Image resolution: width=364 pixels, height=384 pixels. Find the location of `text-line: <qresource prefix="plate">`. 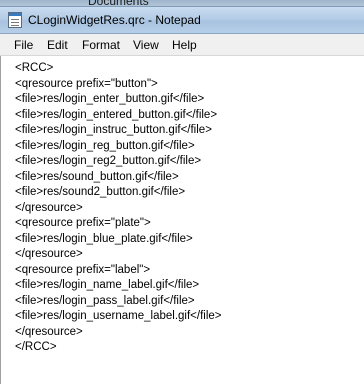

text-line: <qresource prefix="plate"> is located at coordinates (83, 223).